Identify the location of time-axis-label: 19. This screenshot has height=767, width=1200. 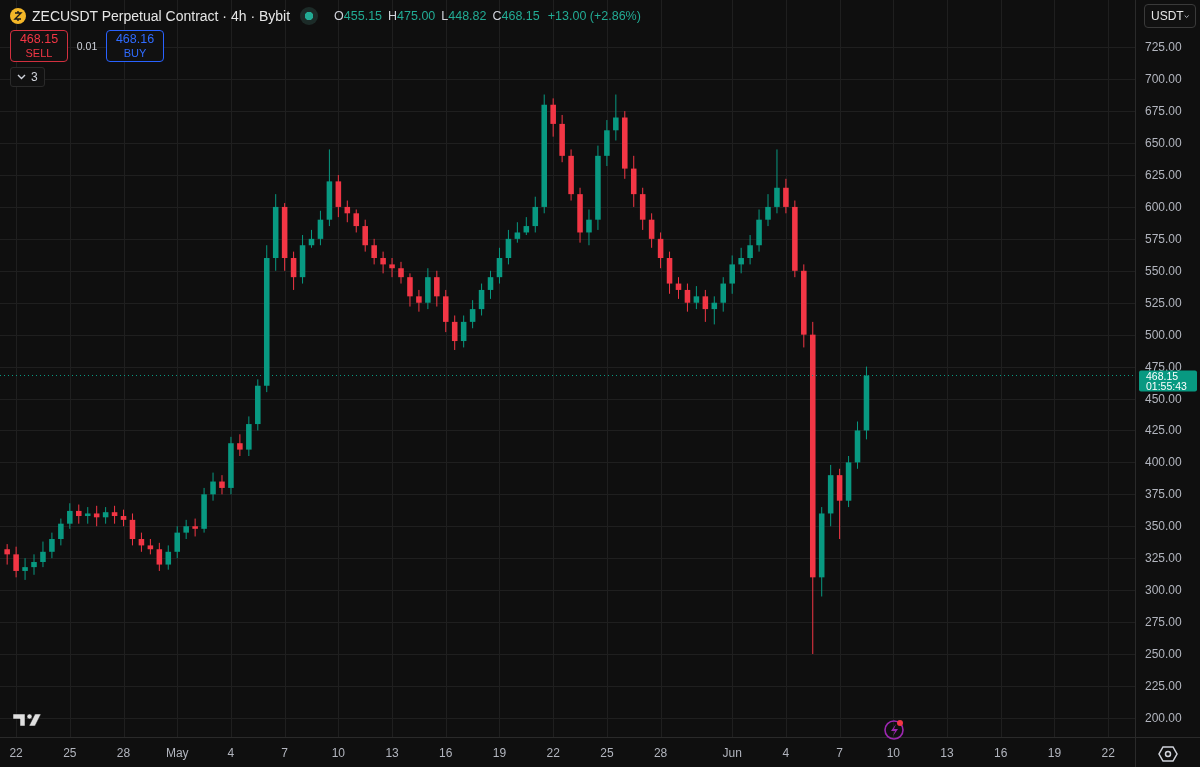
(1054, 753).